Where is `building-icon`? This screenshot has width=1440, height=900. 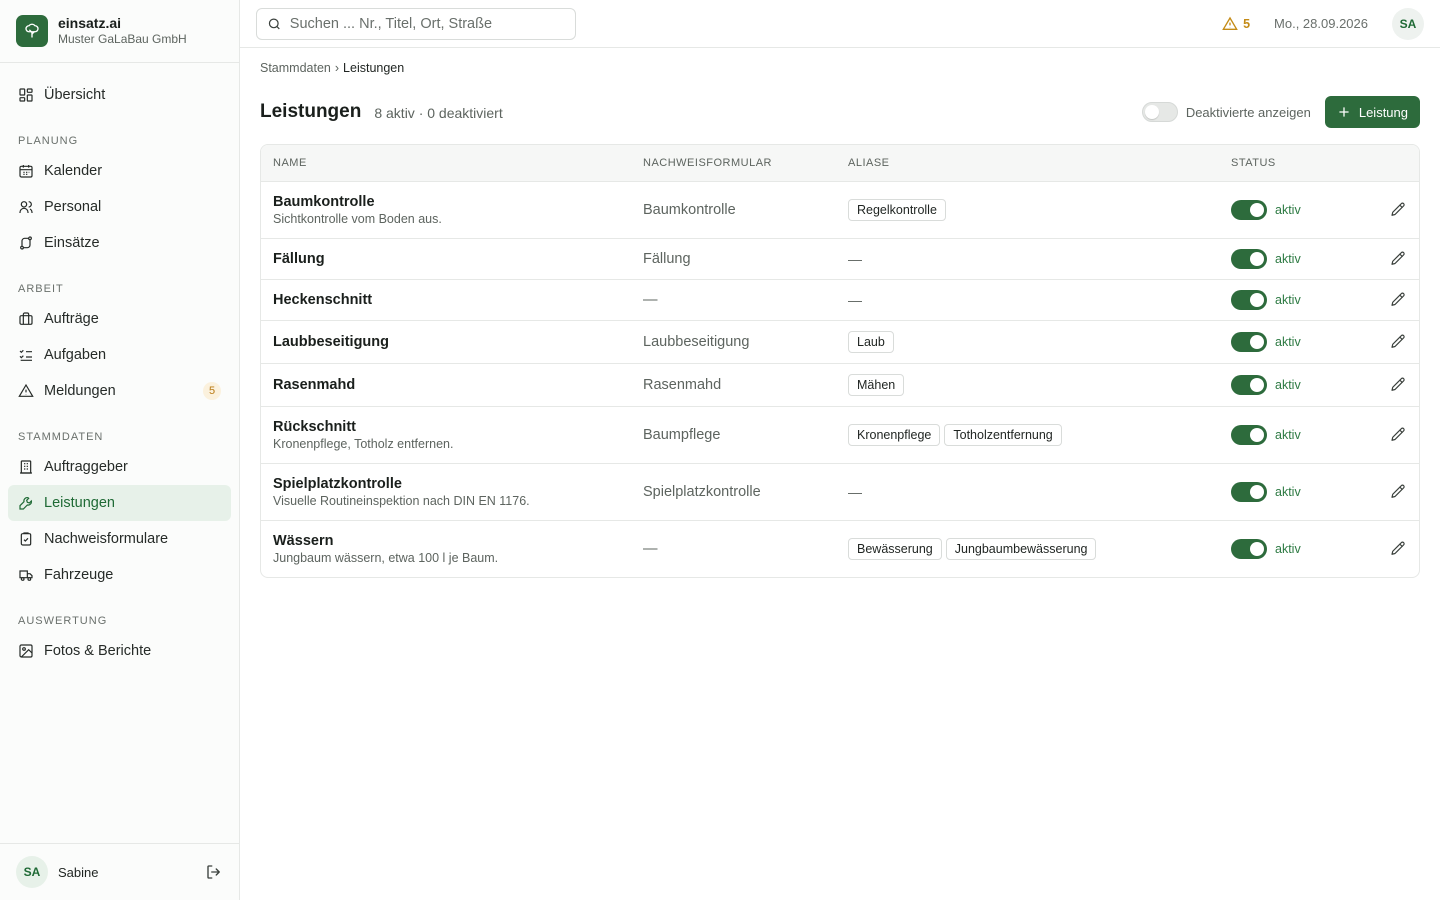
building-icon is located at coordinates (26, 467).